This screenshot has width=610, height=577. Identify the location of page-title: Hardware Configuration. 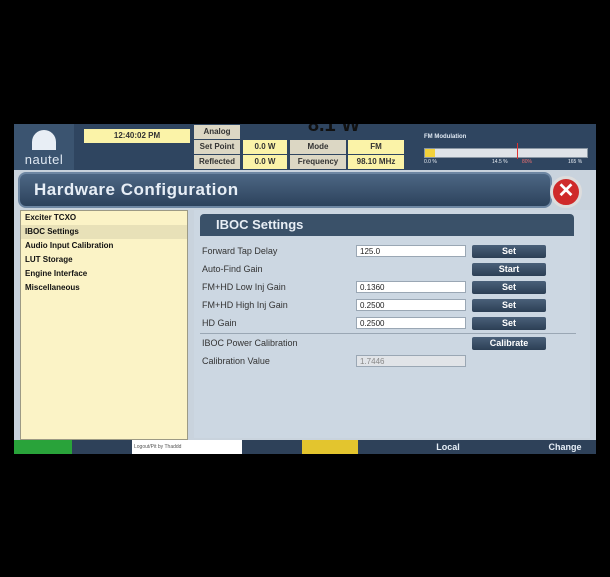
(136, 189).